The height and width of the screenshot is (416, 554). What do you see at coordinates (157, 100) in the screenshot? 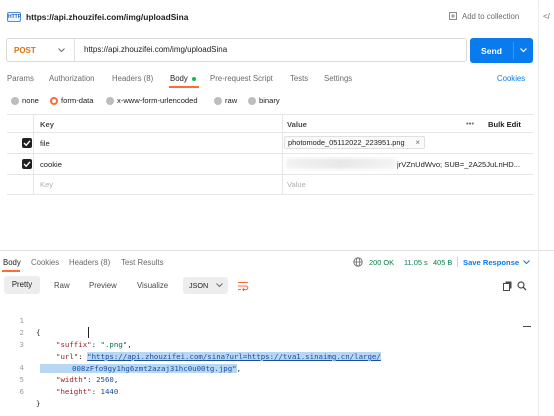
I see `body-mode-urlencoded-label: x-www-form-urlencoded` at bounding box center [157, 100].